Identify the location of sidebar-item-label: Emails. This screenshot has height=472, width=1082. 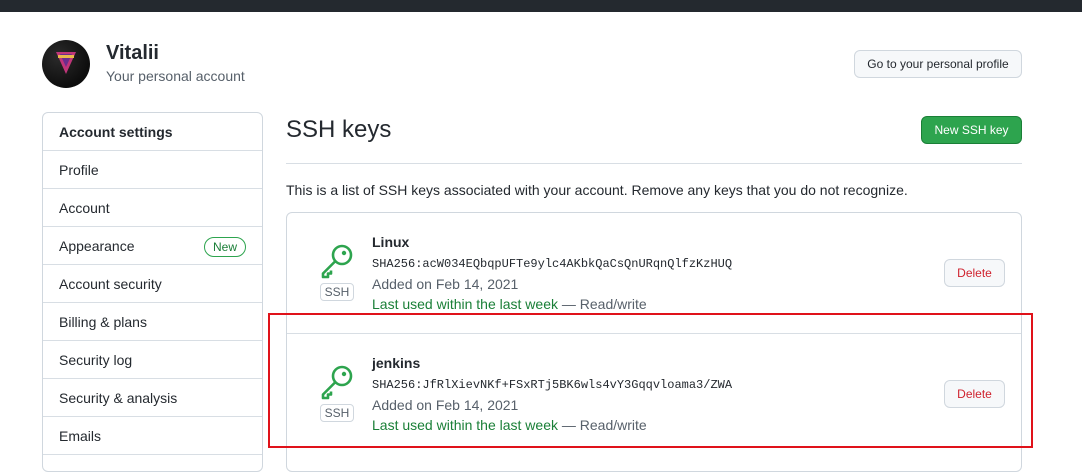
(80, 435).